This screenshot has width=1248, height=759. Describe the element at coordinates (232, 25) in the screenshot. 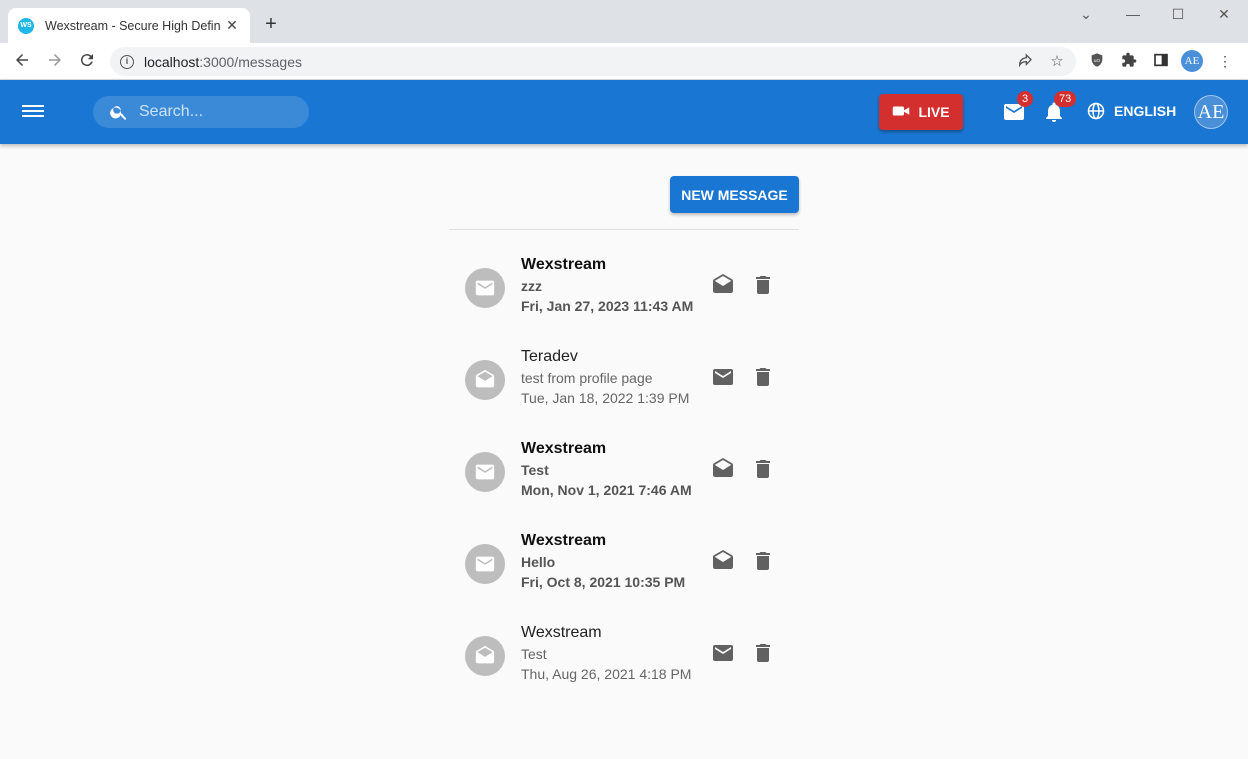

I see `tab-close-icon: ✕` at that location.